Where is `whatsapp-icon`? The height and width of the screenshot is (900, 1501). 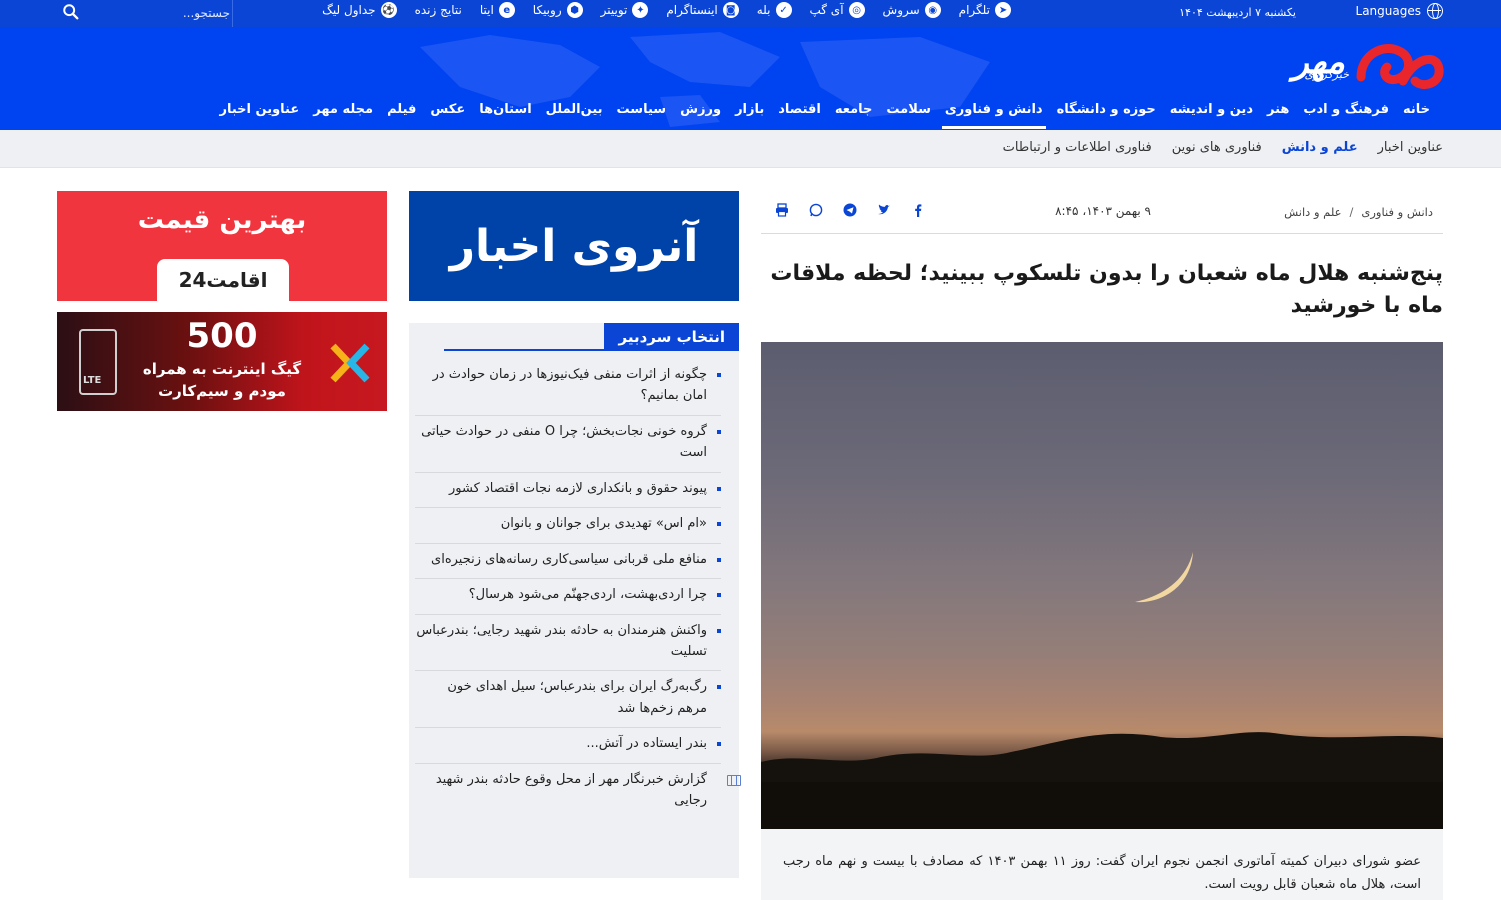 whatsapp-icon is located at coordinates (816, 210).